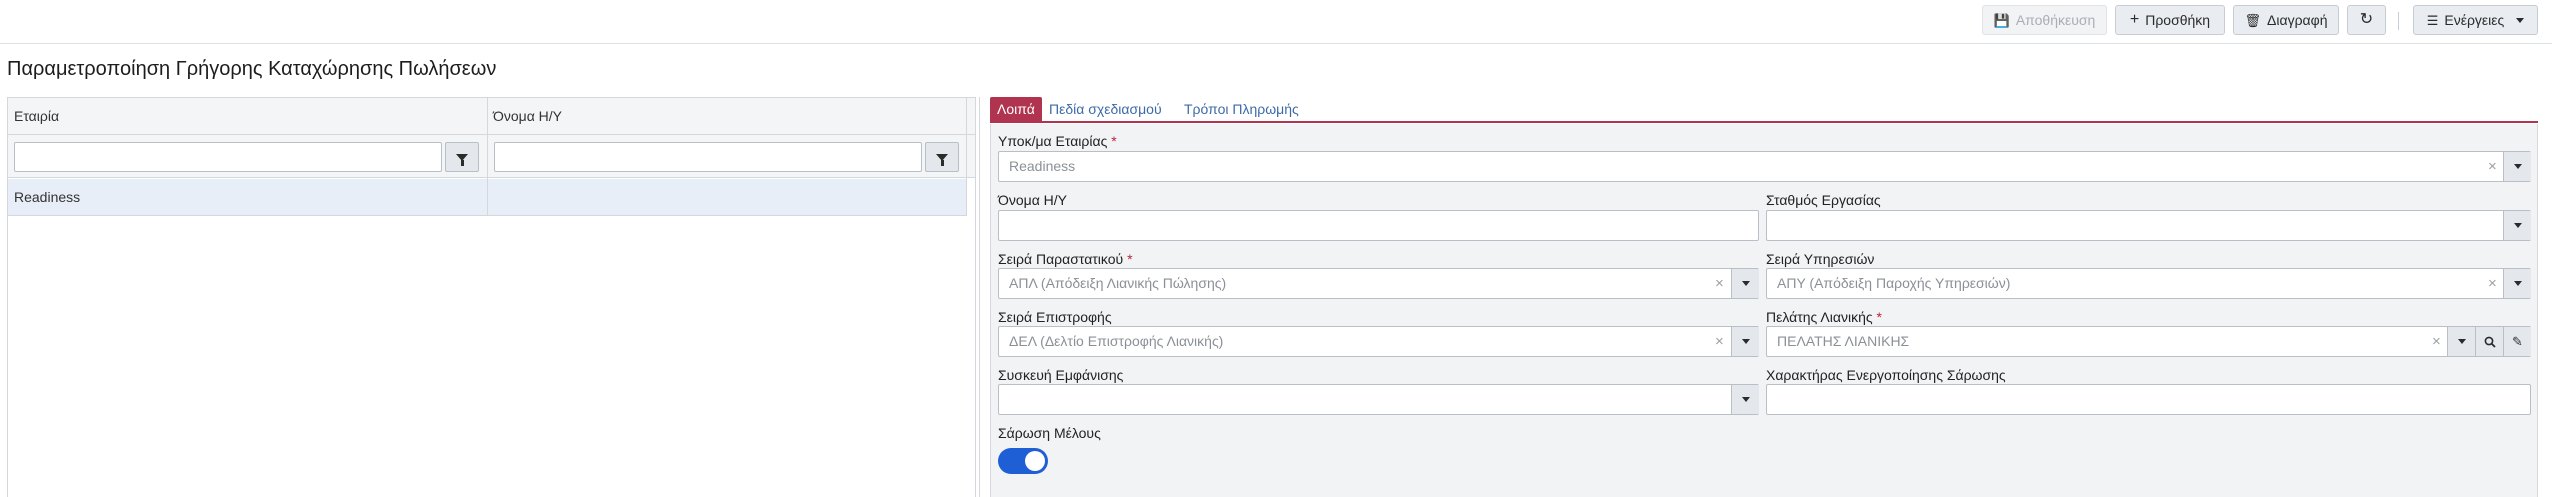 The image size is (2552, 497). I want to click on workstation-label: Σταθμός Εργασίας, so click(1823, 200).